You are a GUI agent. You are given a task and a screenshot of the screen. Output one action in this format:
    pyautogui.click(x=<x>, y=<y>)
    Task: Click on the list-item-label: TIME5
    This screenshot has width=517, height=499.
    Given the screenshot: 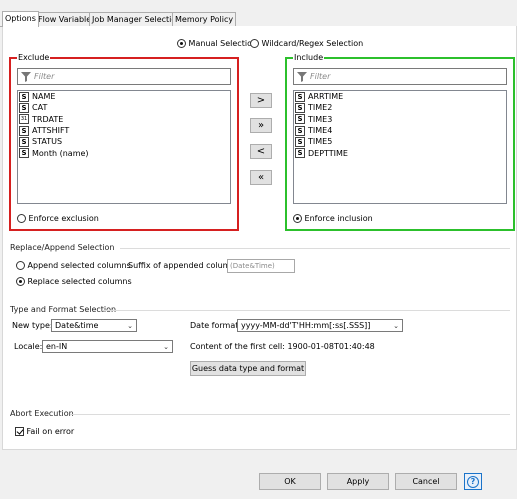 What is the action you would take?
    pyautogui.click(x=320, y=142)
    